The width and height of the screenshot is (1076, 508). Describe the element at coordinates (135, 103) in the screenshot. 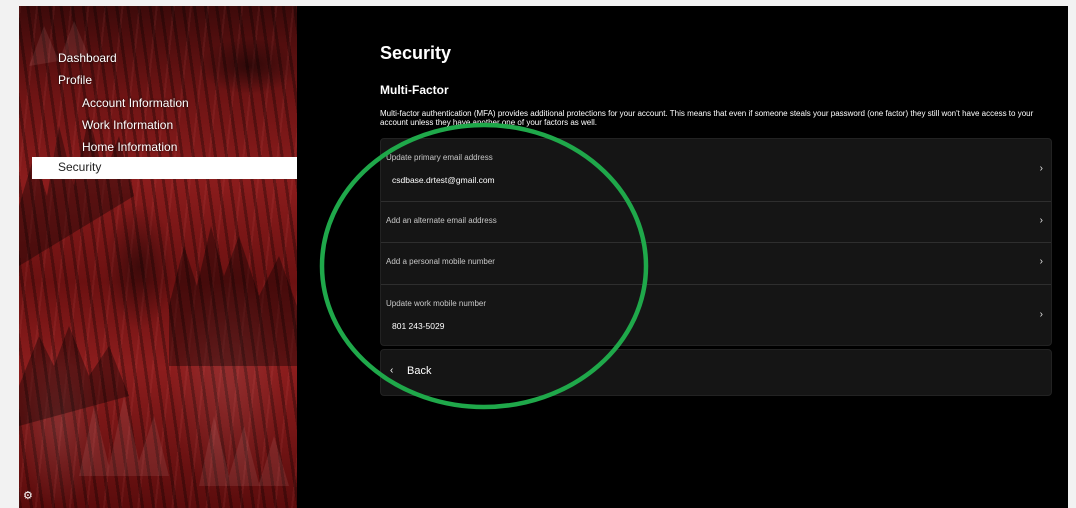

I see `sidebar-item-account-information: Account Information` at that location.